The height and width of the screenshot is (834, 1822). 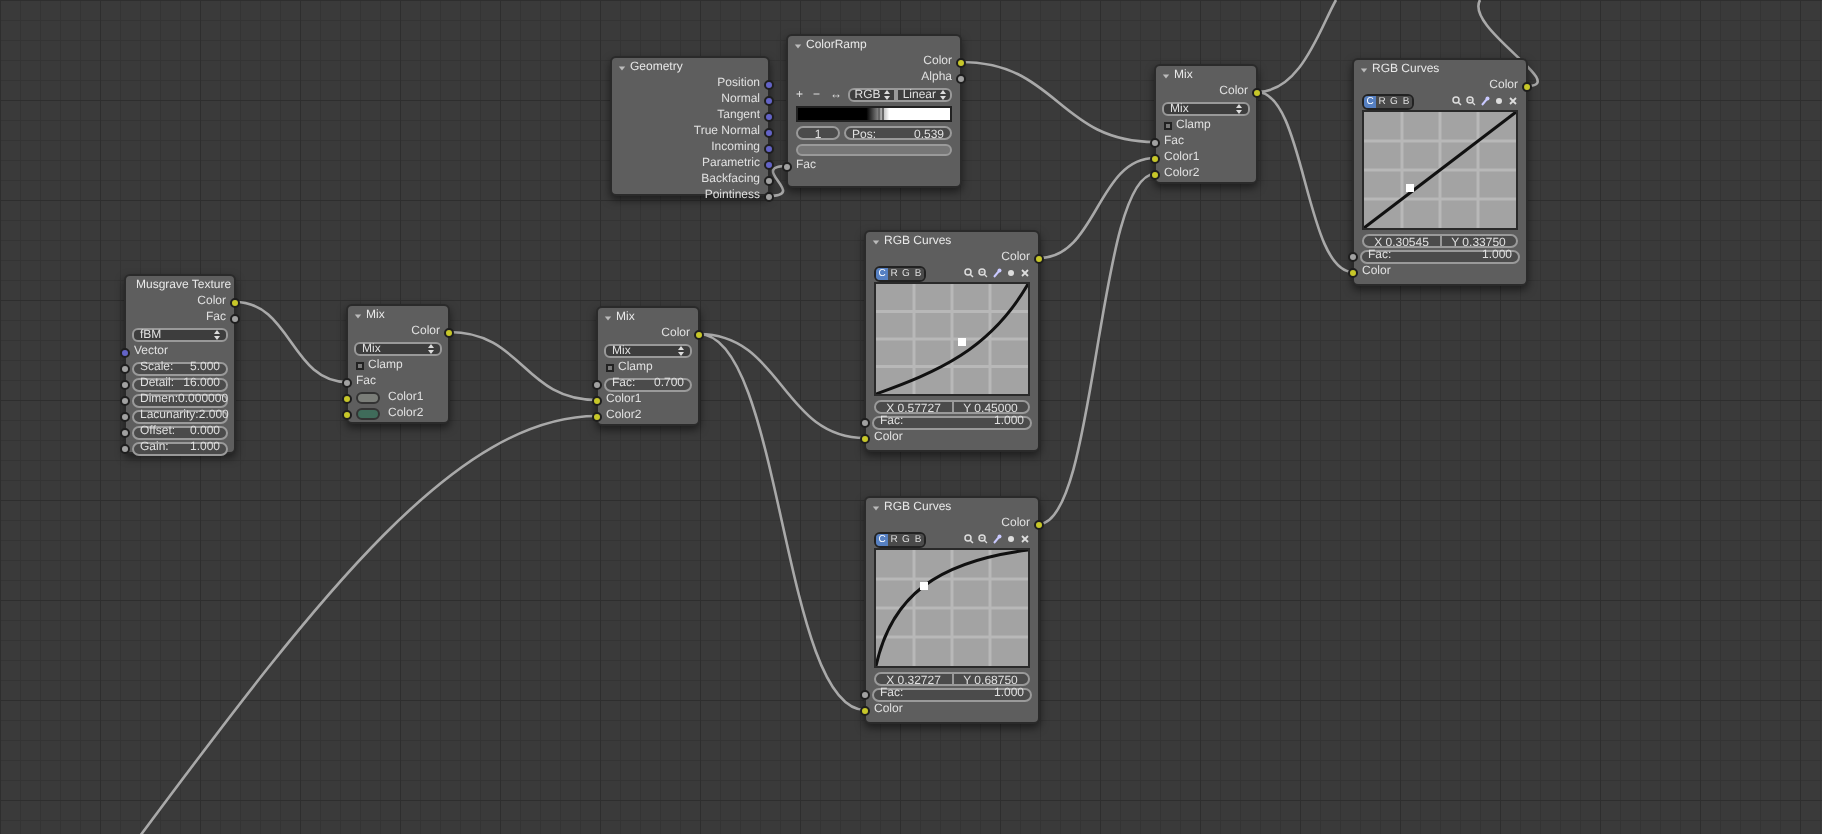 I want to click on ramp-stop-handle, so click(x=881, y=114).